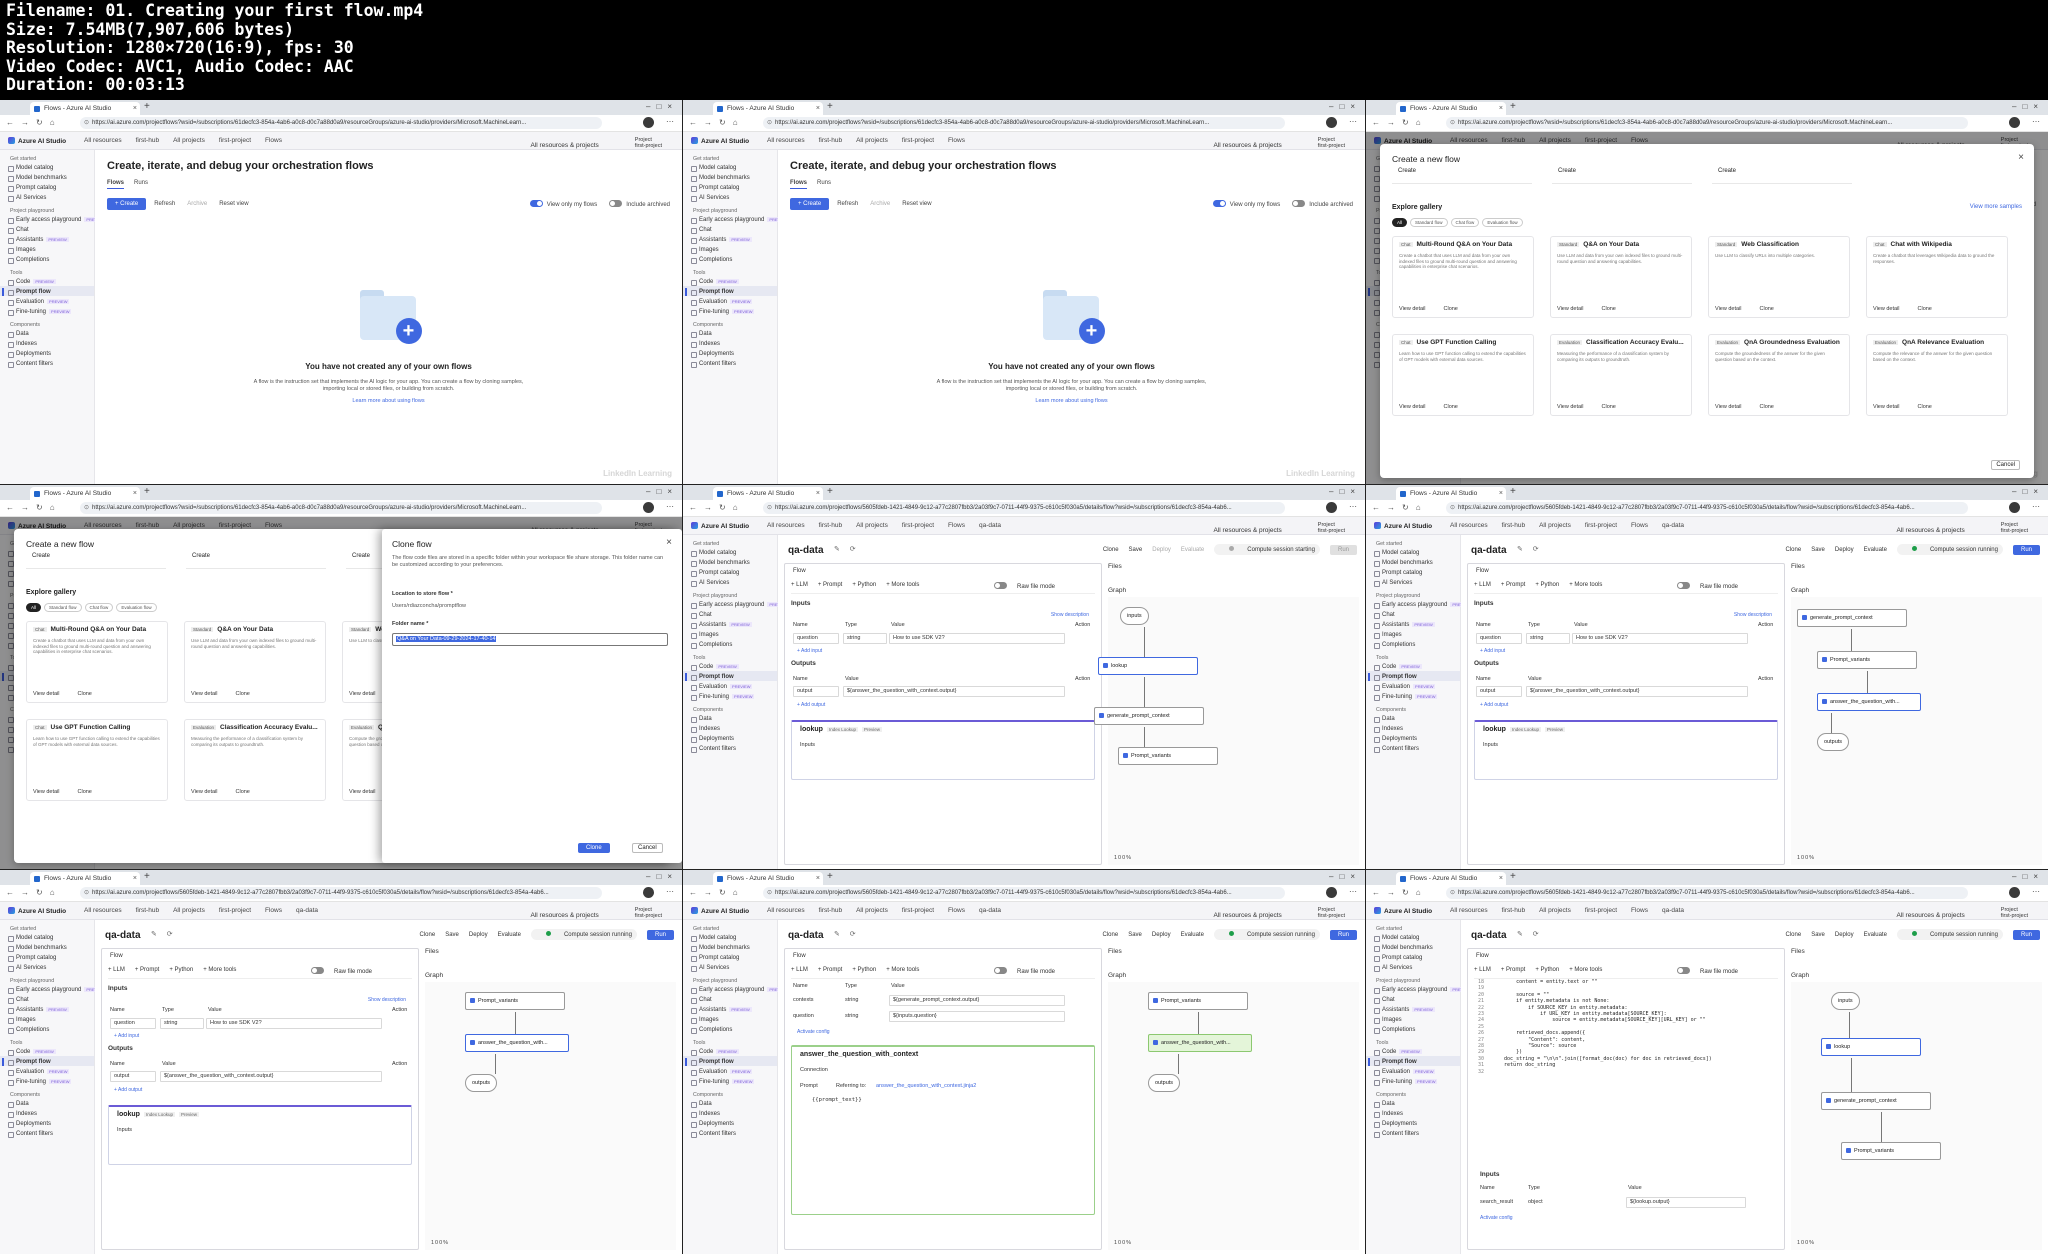  What do you see at coordinates (1413, 614) in the screenshot?
I see `sidebar-item-chat: Chat` at bounding box center [1413, 614].